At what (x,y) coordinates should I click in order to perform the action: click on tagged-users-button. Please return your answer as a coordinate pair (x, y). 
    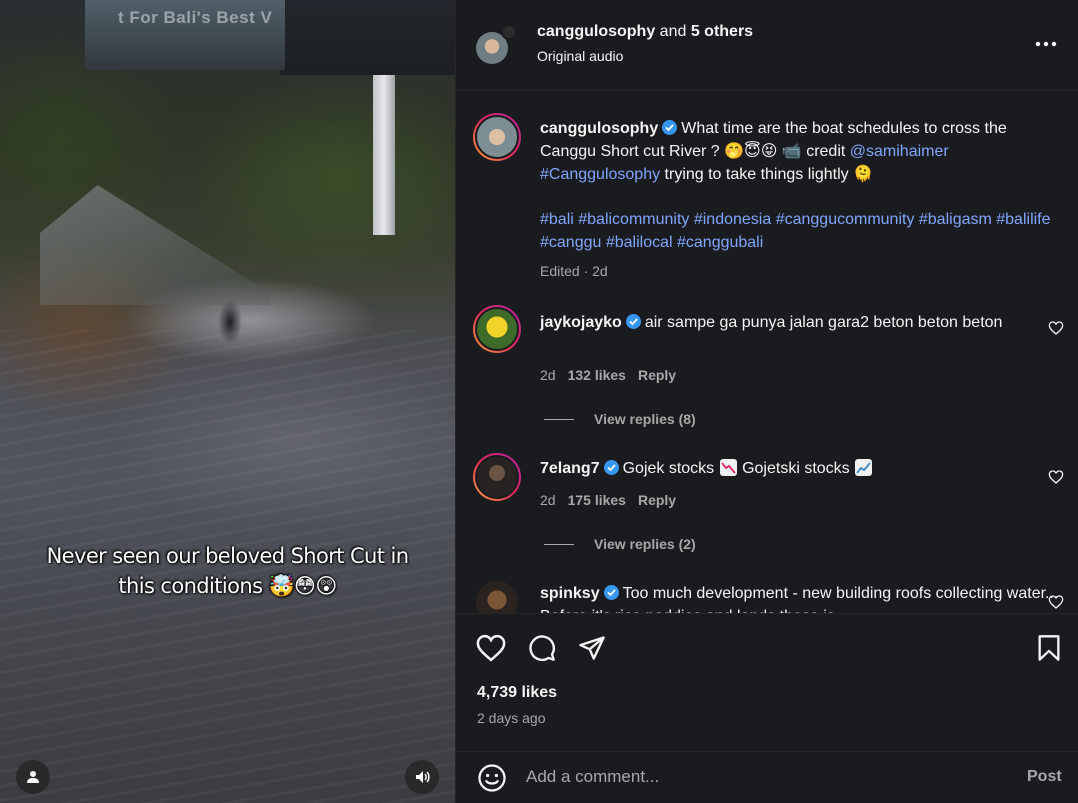
    Looking at the image, I should click on (33, 777).